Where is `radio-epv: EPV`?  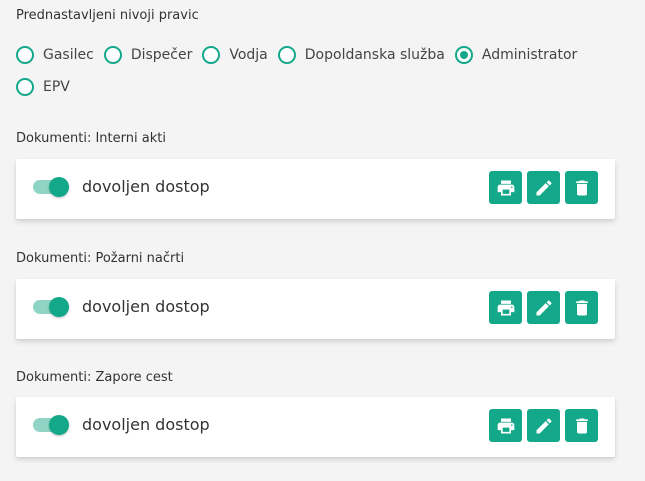 radio-epv: EPV is located at coordinates (43, 87).